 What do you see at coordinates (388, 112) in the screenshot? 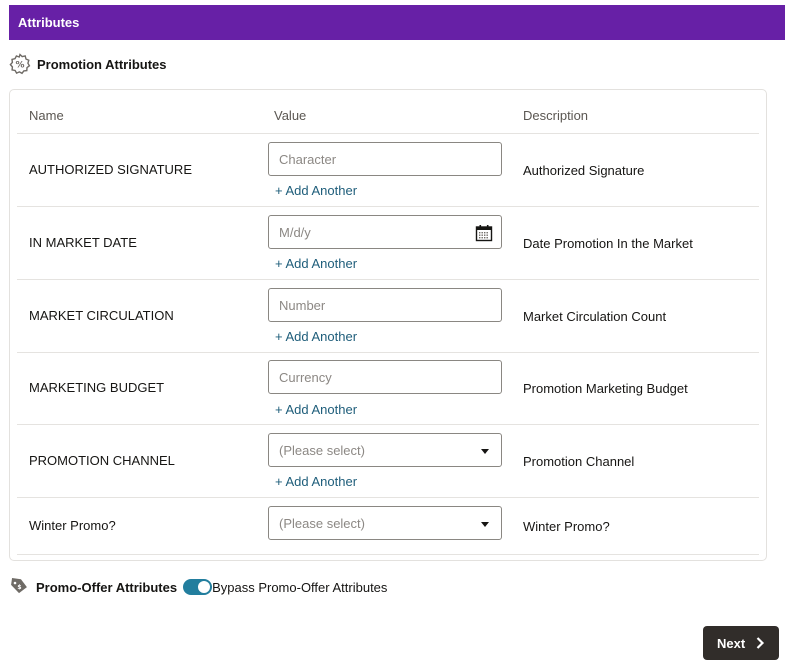
I see `table-header: Name Value Description` at bounding box center [388, 112].